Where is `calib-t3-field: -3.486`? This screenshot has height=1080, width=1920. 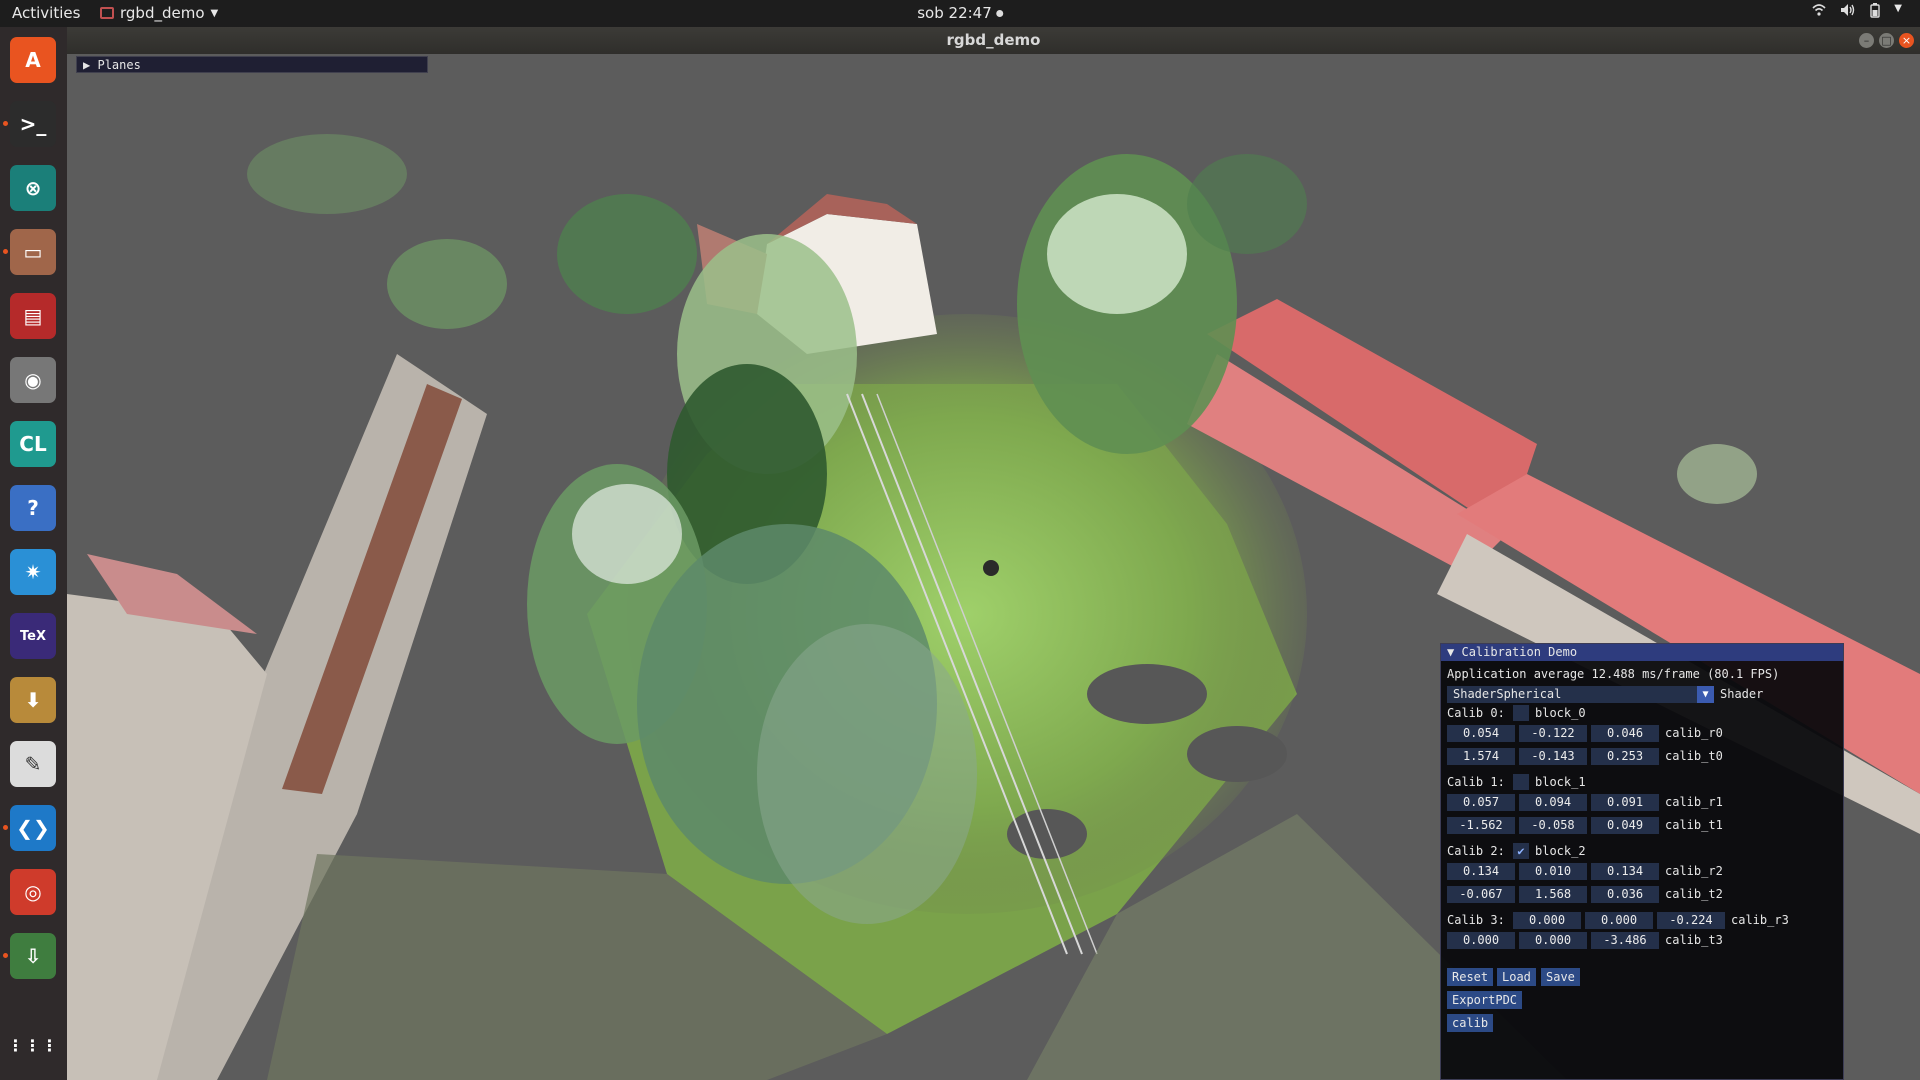 calib-t3-field: -3.486 is located at coordinates (1625, 940).